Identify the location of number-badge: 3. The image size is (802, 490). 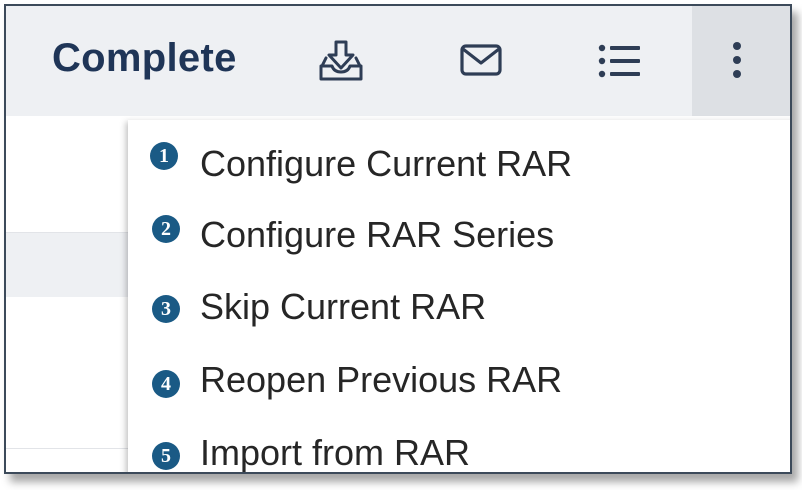
(166, 309).